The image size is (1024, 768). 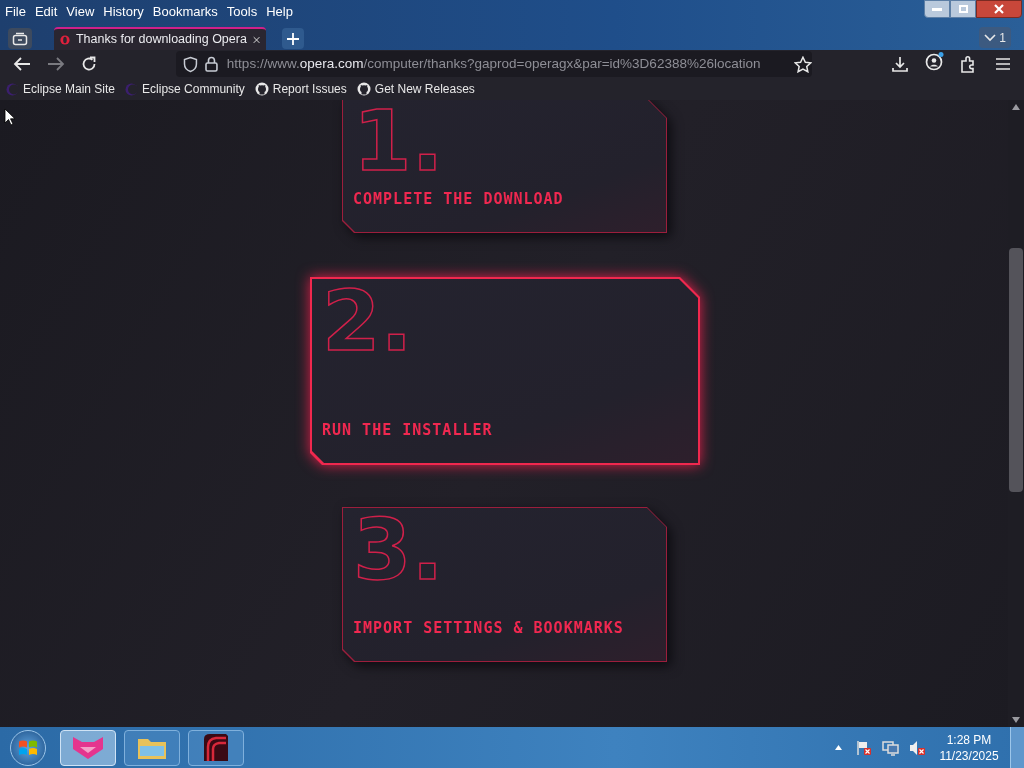 What do you see at coordinates (65, 39) in the screenshot?
I see `opera-logo-icon` at bounding box center [65, 39].